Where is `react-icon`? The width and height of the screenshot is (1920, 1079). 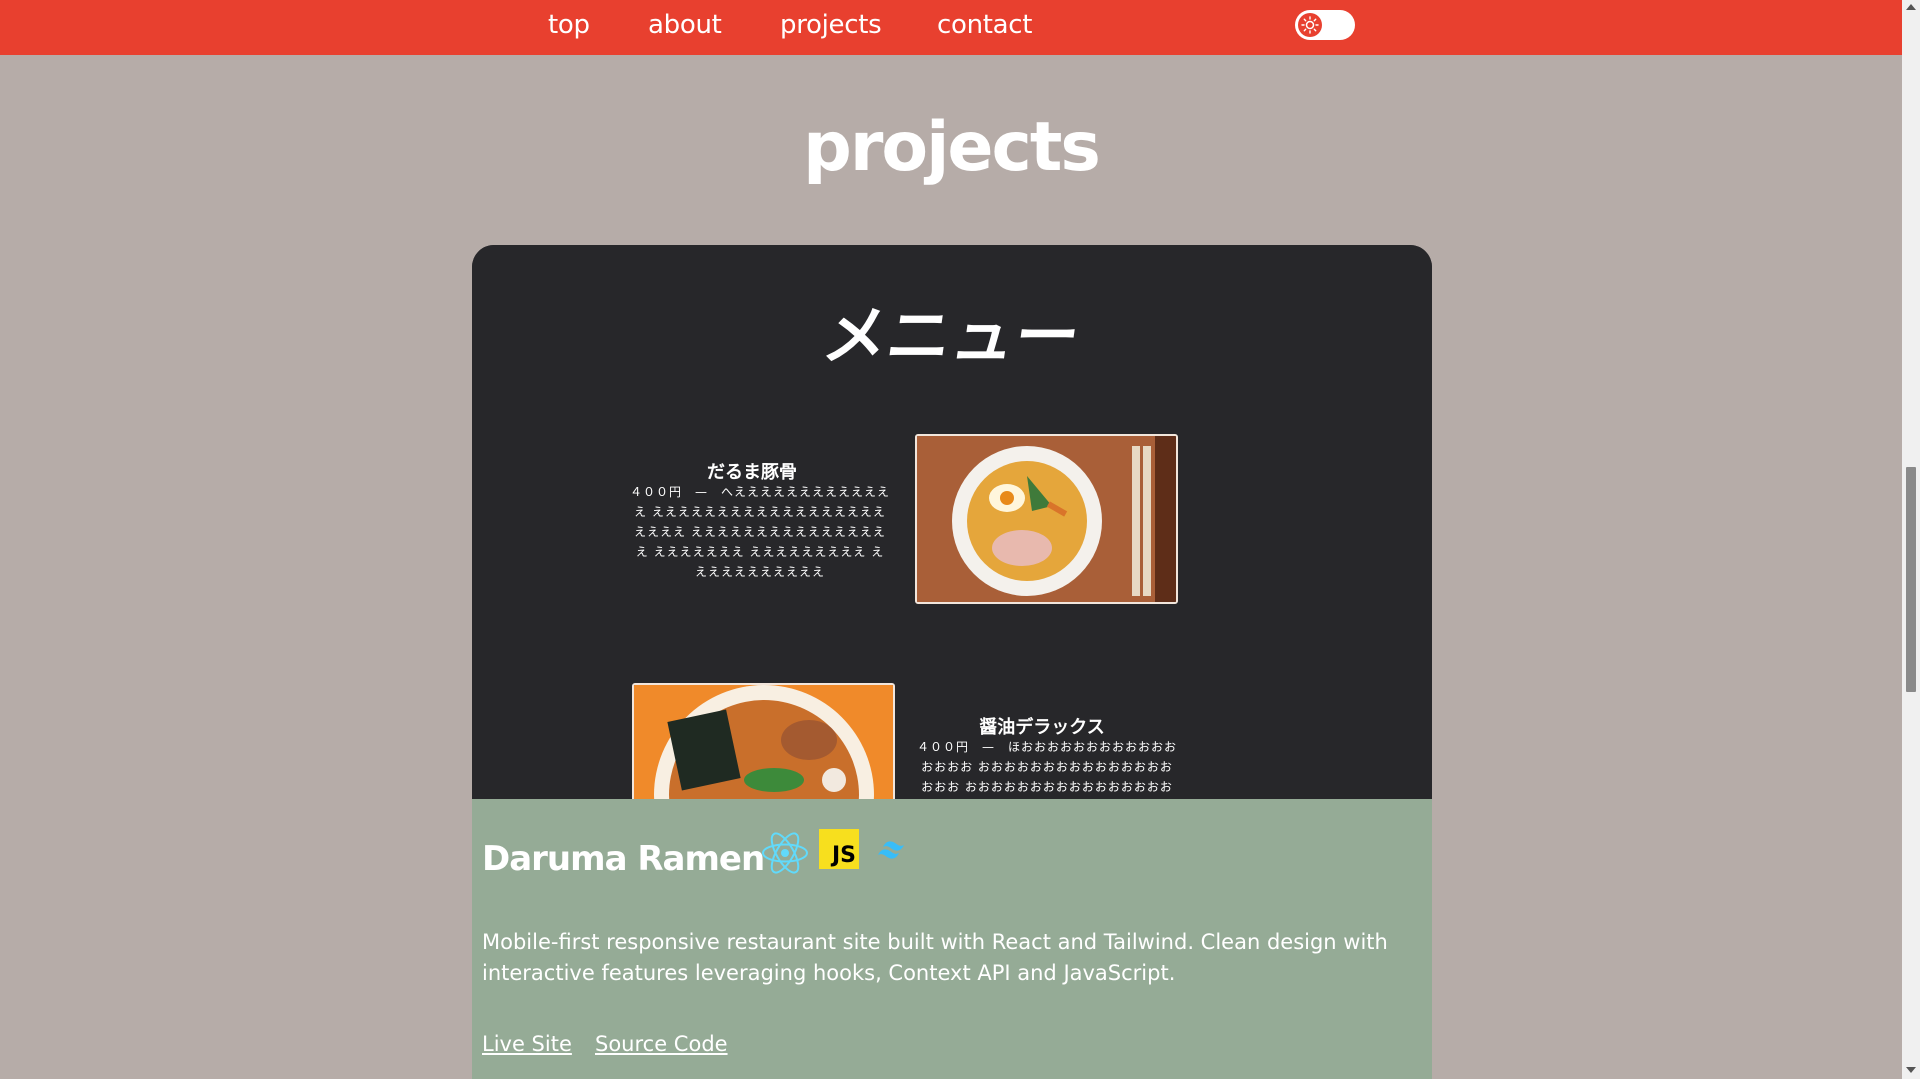
react-icon is located at coordinates (785, 855).